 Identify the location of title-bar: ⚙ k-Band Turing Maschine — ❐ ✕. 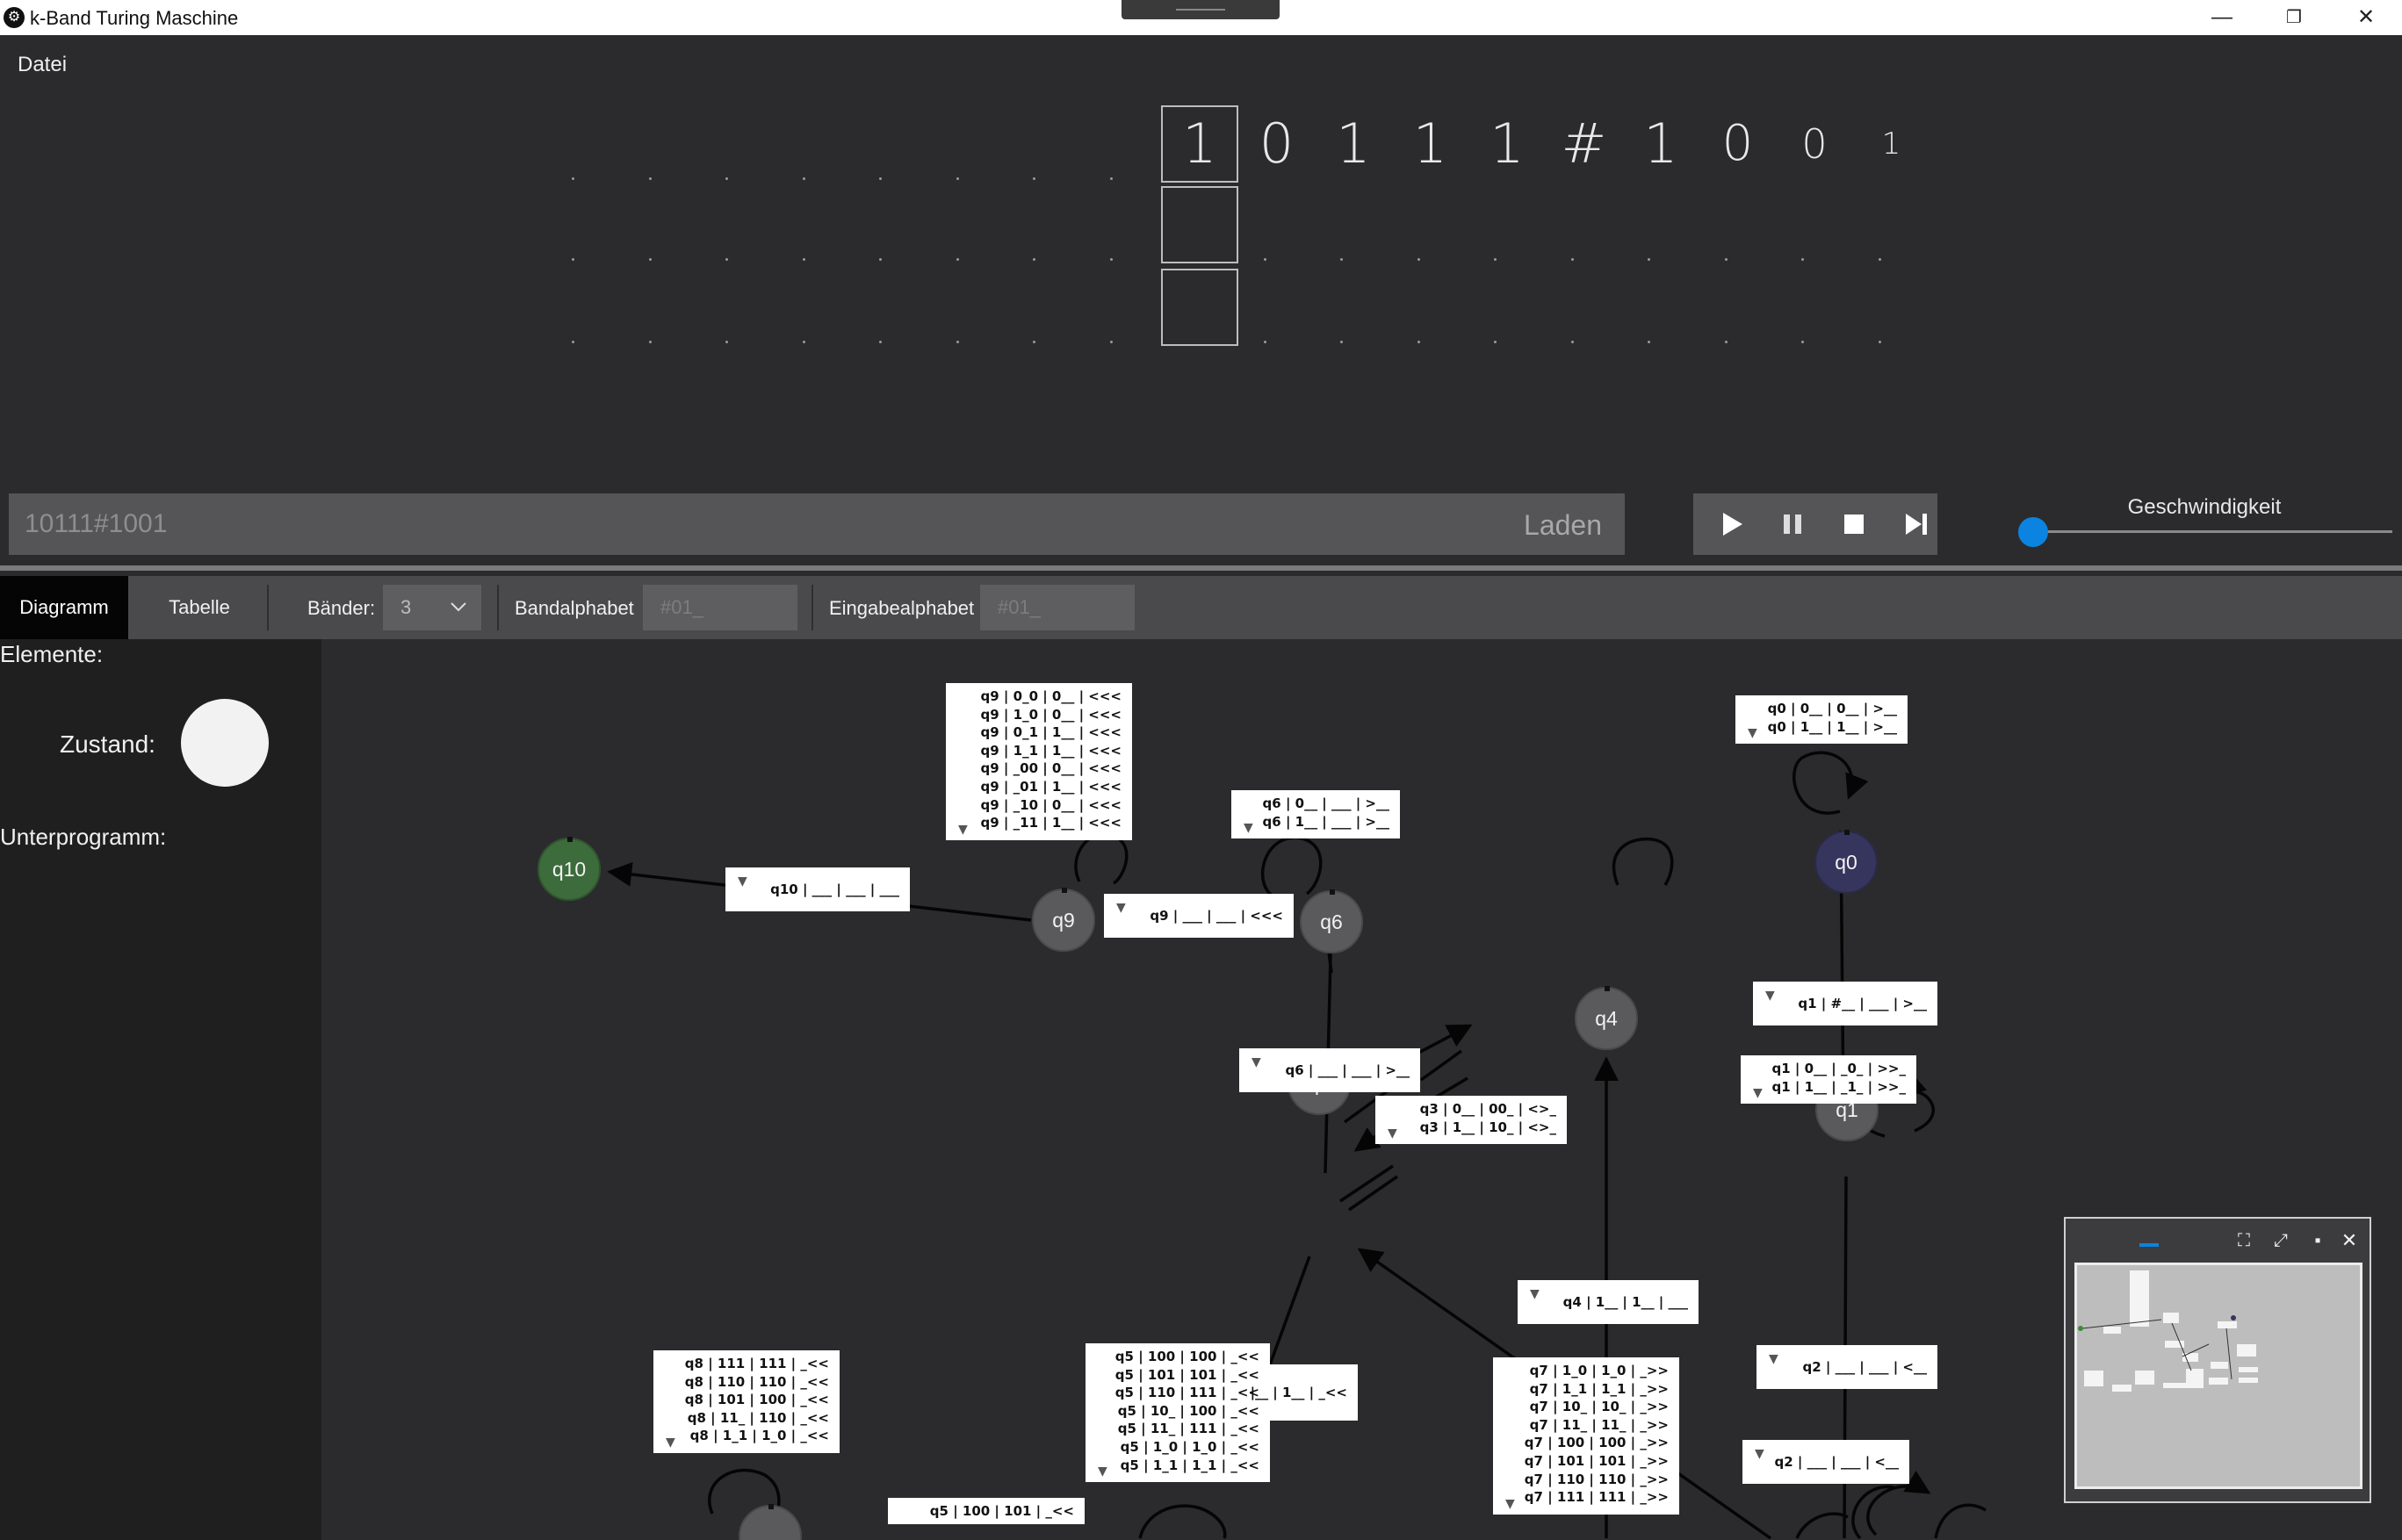
(1201, 17).